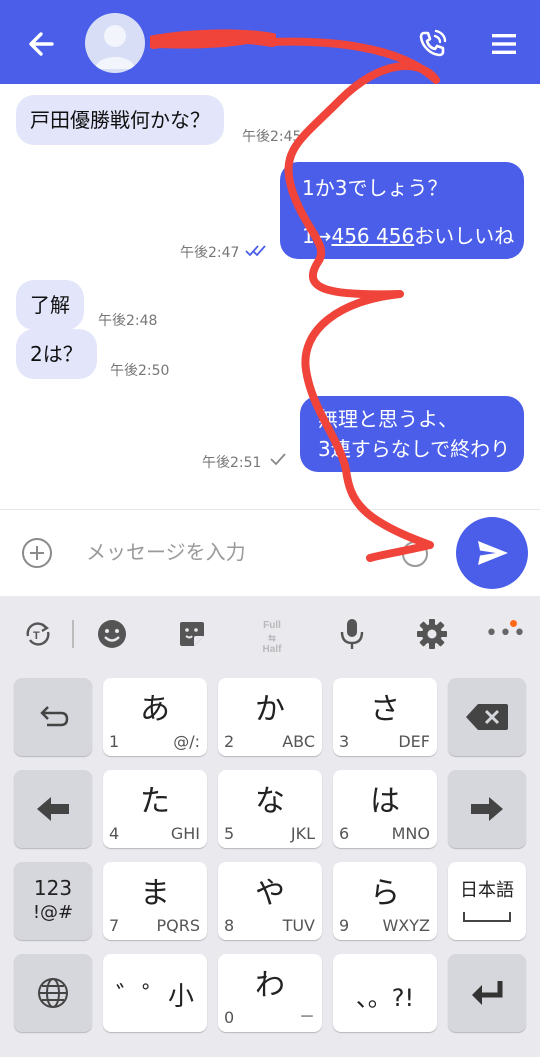  I want to click on contact-avatar, so click(115, 43).